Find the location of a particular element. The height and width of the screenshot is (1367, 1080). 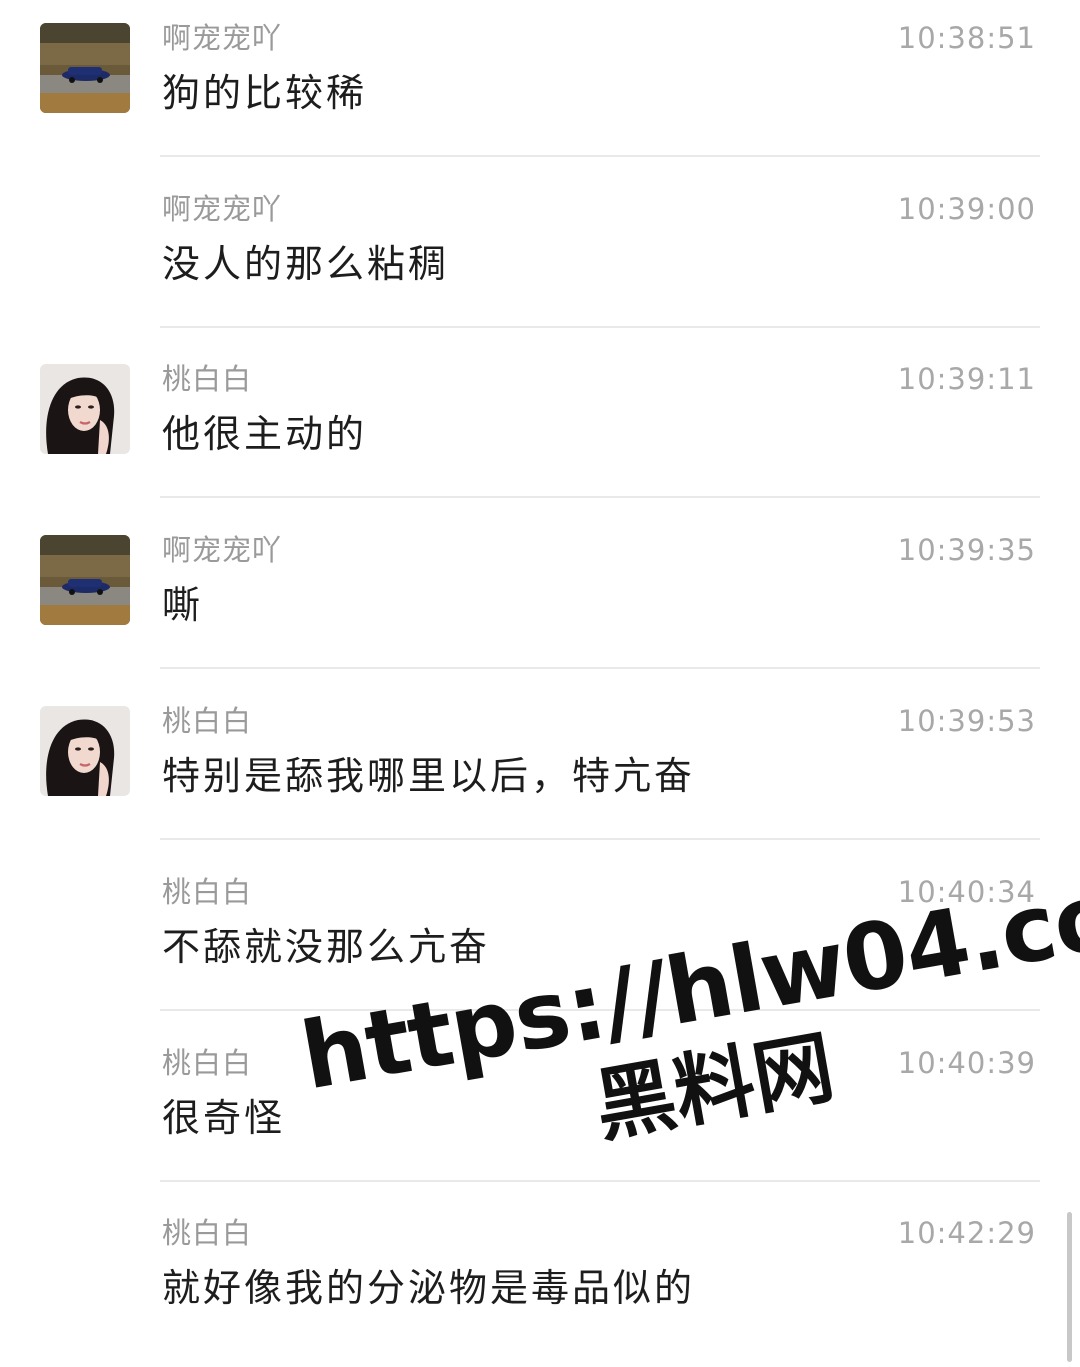

scrollbar is located at coordinates (1069, 1287).